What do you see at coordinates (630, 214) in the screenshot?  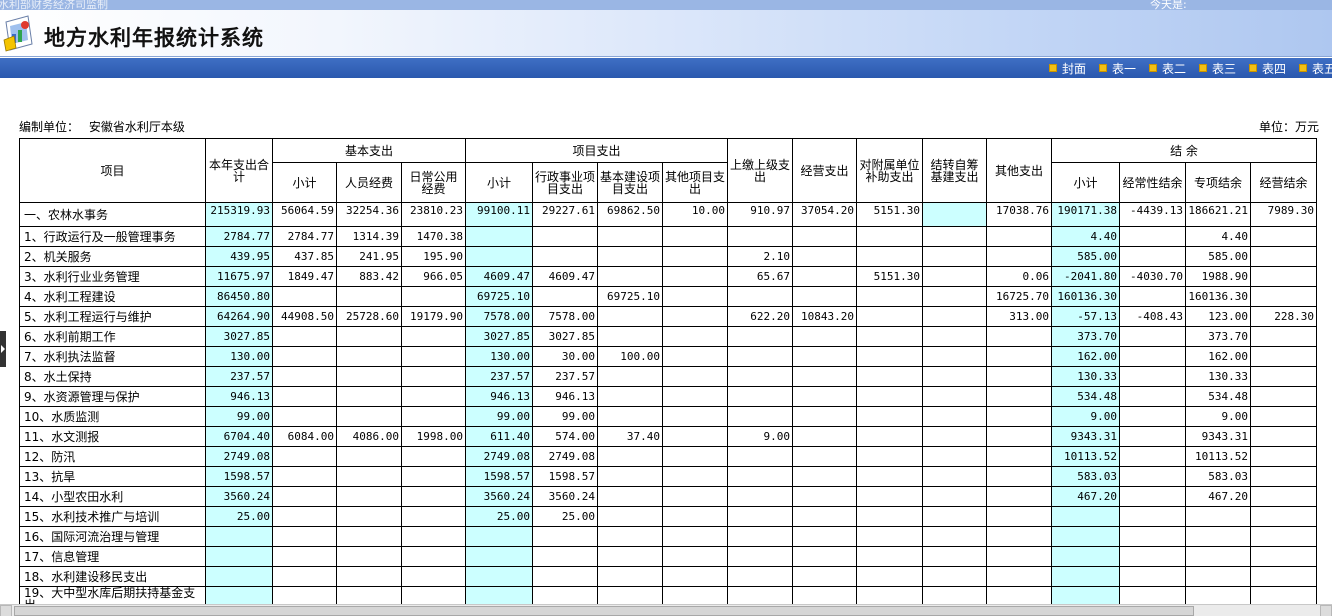 I see `table-cell: 69862.50` at bounding box center [630, 214].